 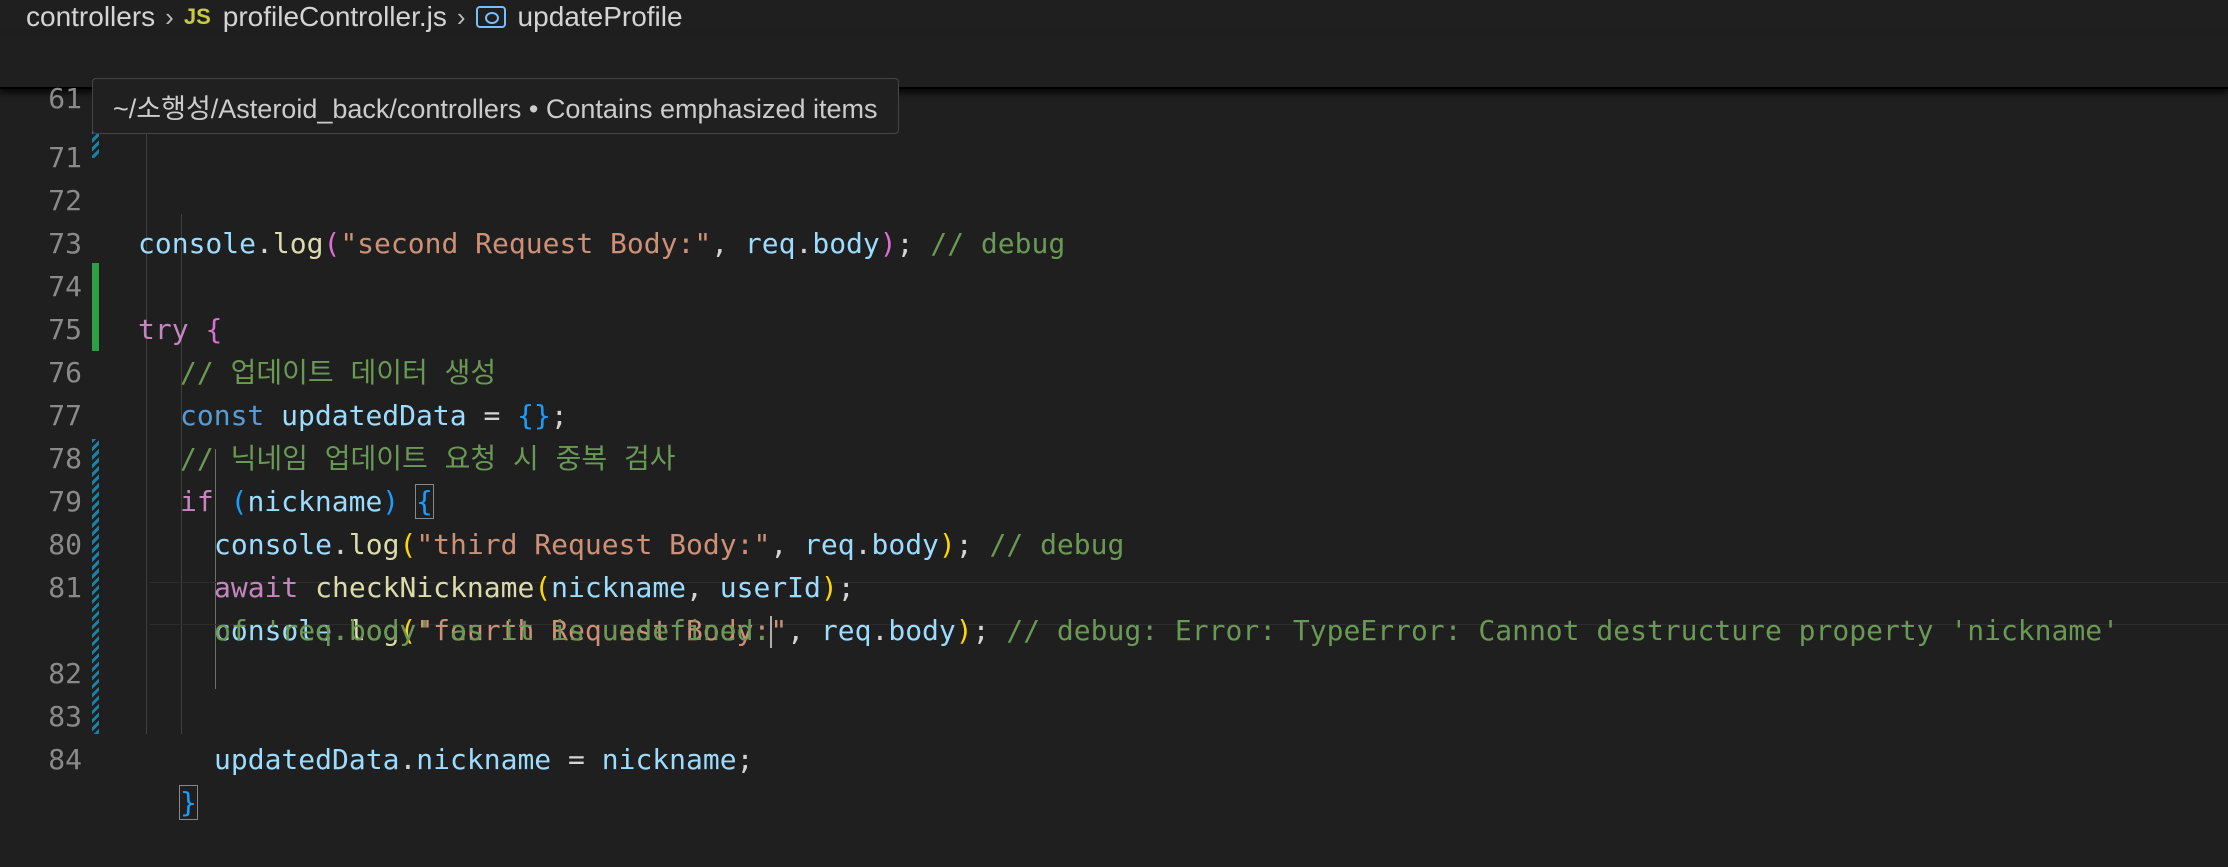 I want to click on code-line: 78 if (nickname) {, so click(x=1114, y=456).